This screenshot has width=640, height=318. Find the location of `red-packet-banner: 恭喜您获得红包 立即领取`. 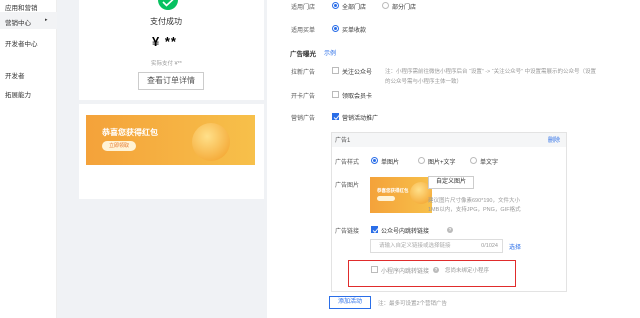

red-packet-banner: 恭喜您获得红包 立即领取 is located at coordinates (170, 140).